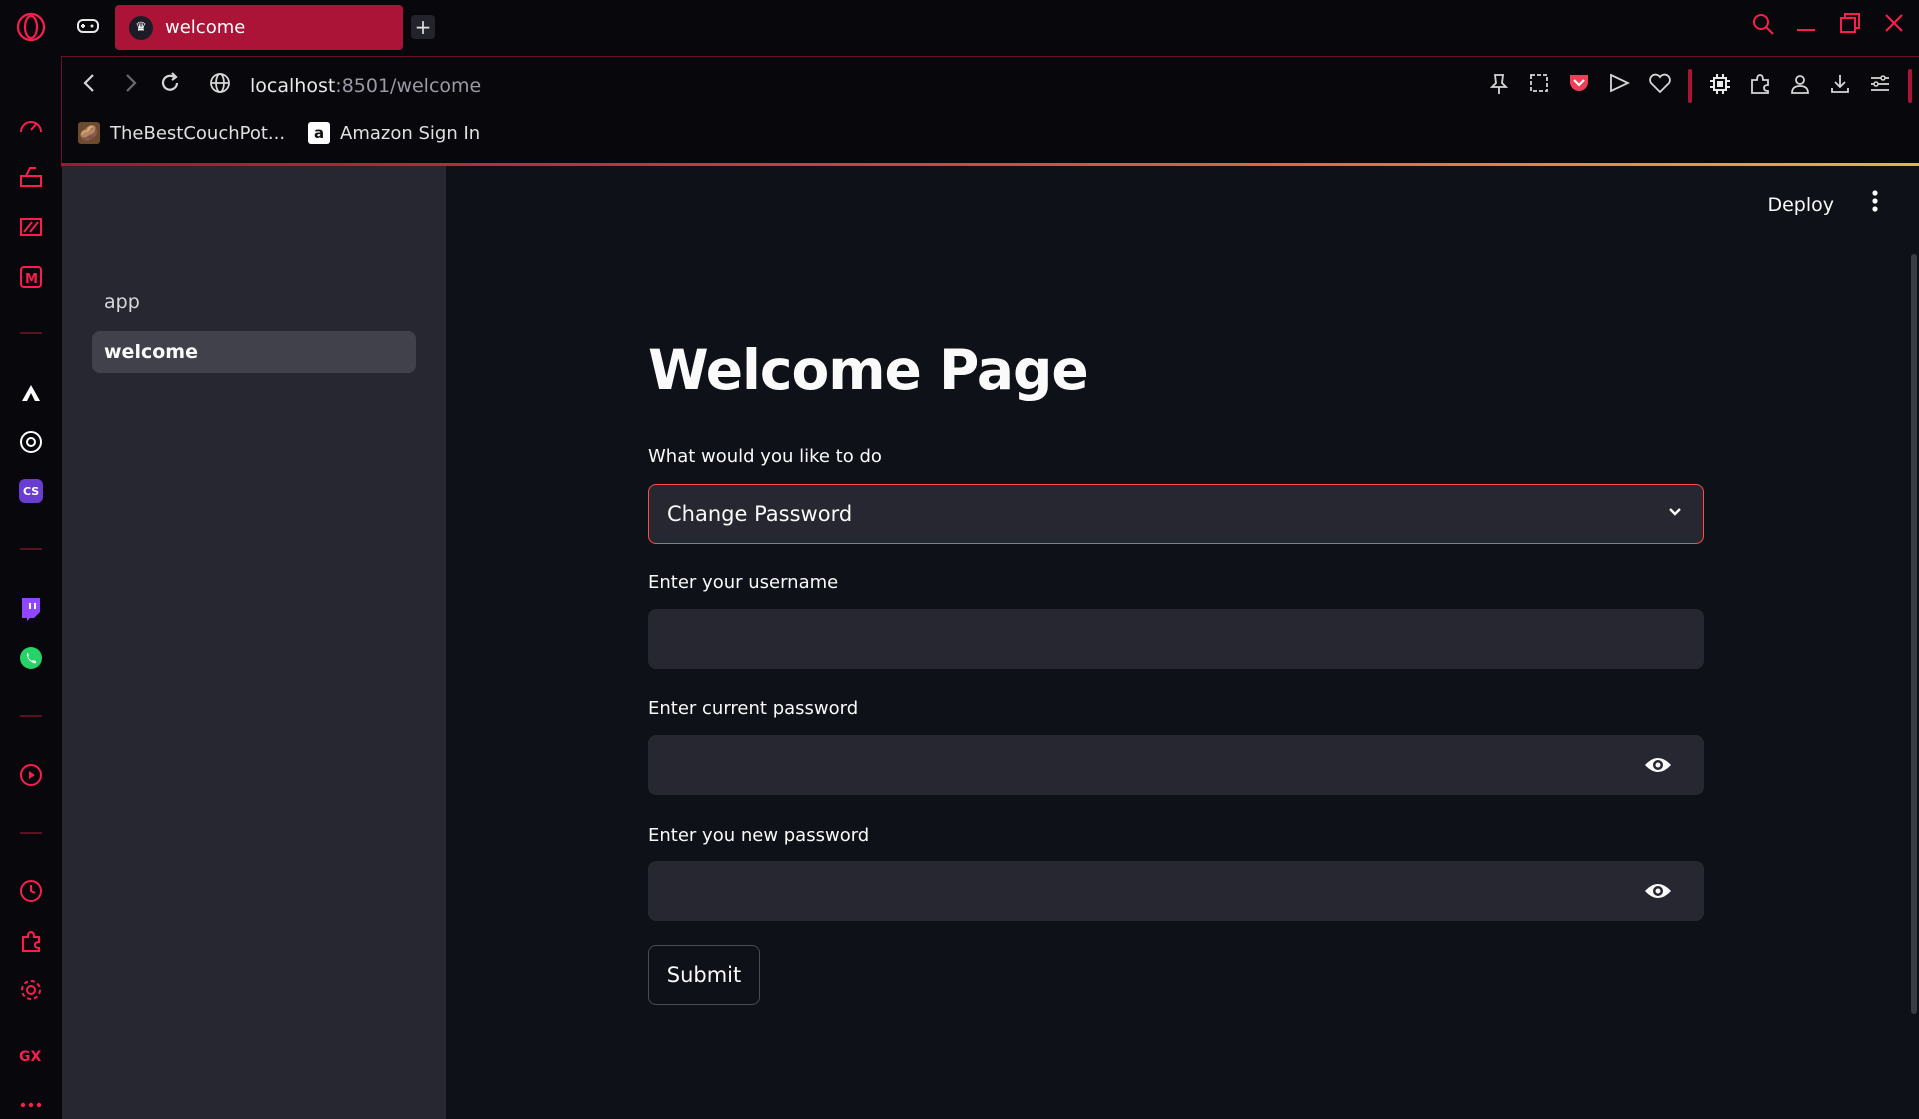 The width and height of the screenshot is (1919, 1119). What do you see at coordinates (1763, 27) in the screenshot?
I see `search-icon` at bounding box center [1763, 27].